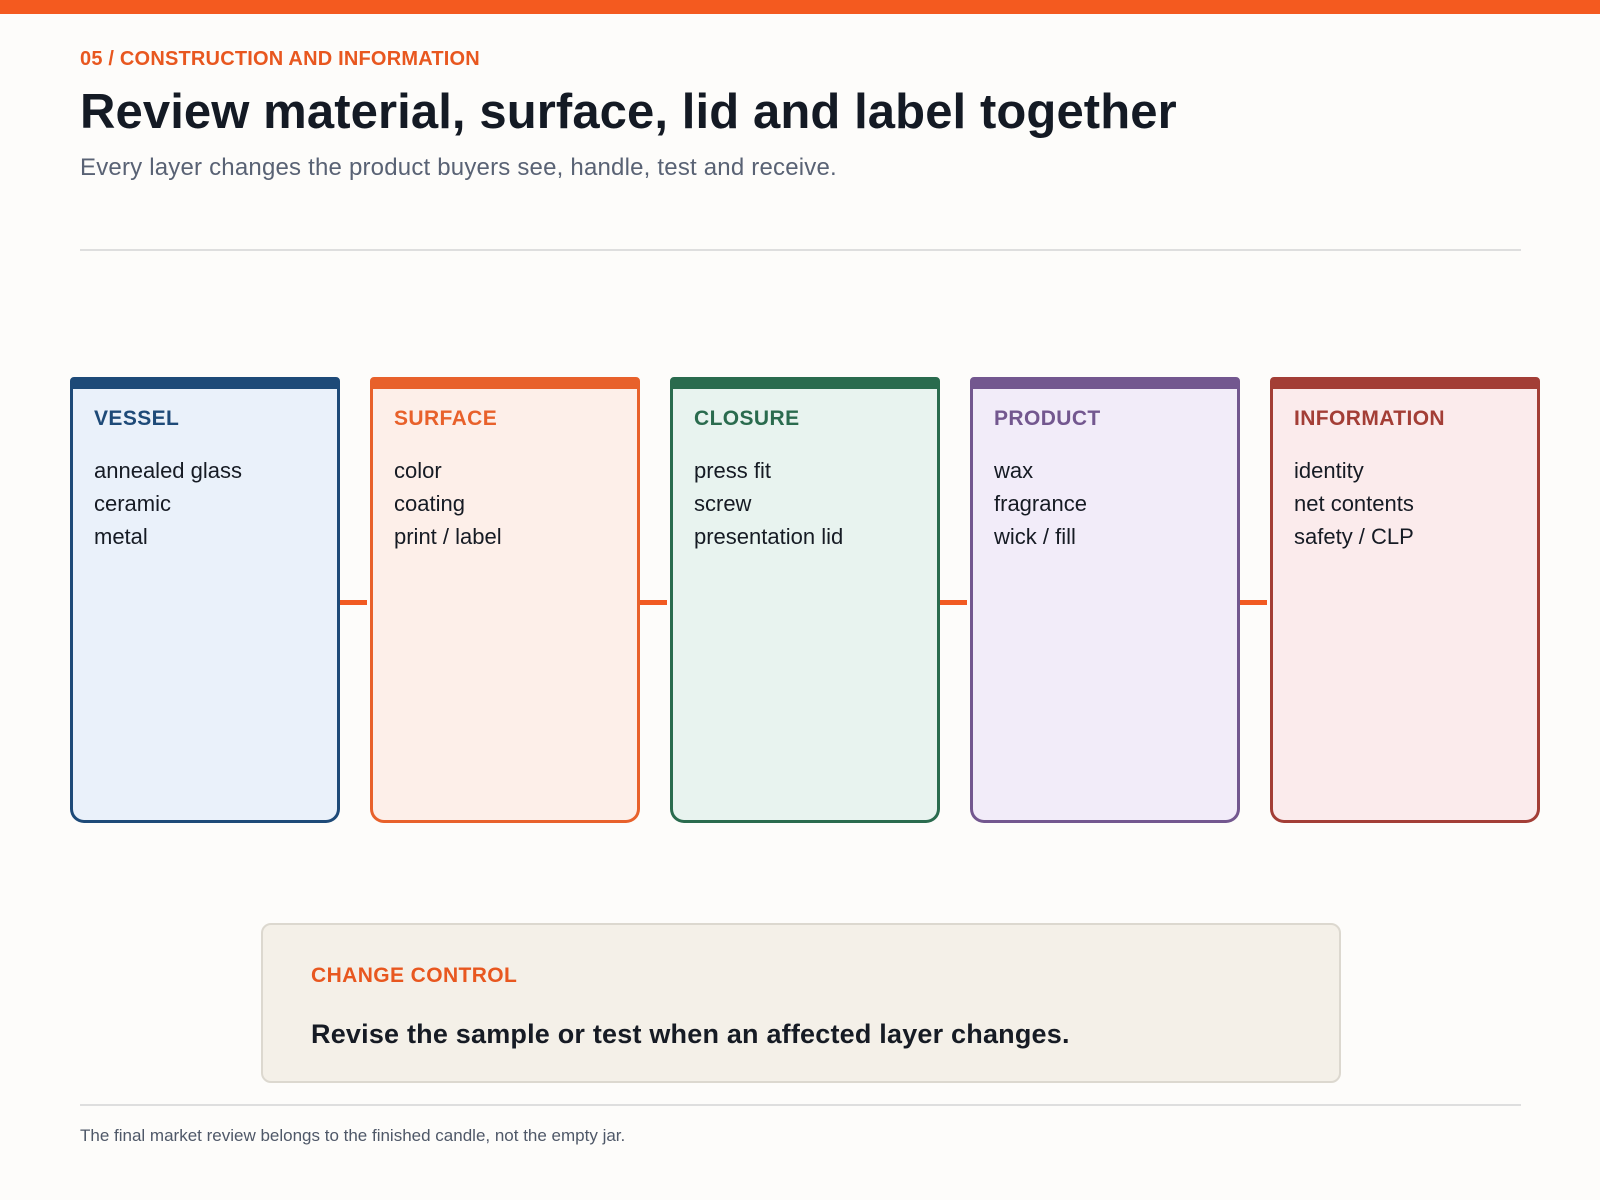  Describe the element at coordinates (769, 536) in the screenshot. I see `layer-item: presentation lid` at that location.